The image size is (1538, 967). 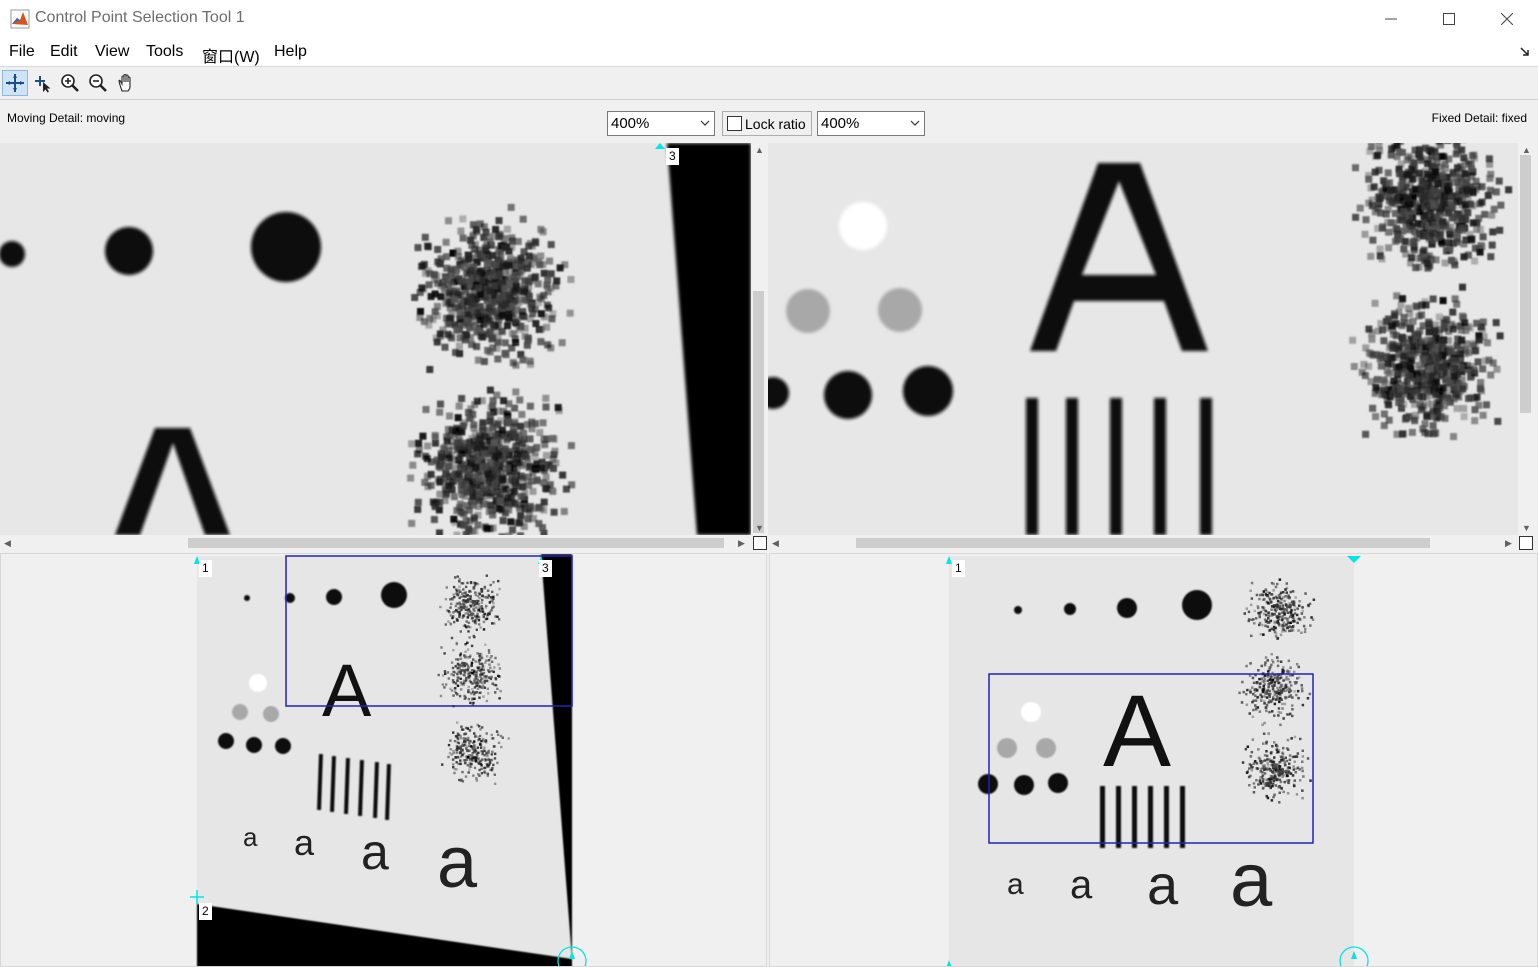 I want to click on close-icon, so click(x=1507, y=19).